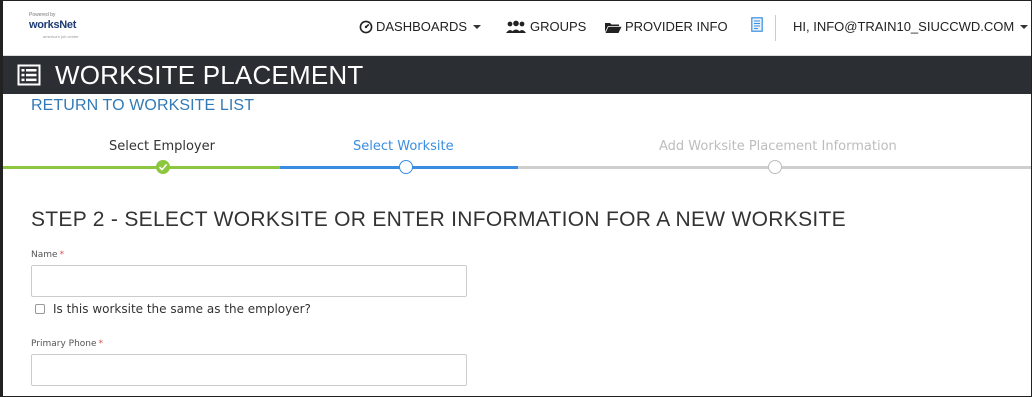 This screenshot has width=1032, height=397. Describe the element at coordinates (613, 27) in the screenshot. I see `folder-open-icon` at that location.